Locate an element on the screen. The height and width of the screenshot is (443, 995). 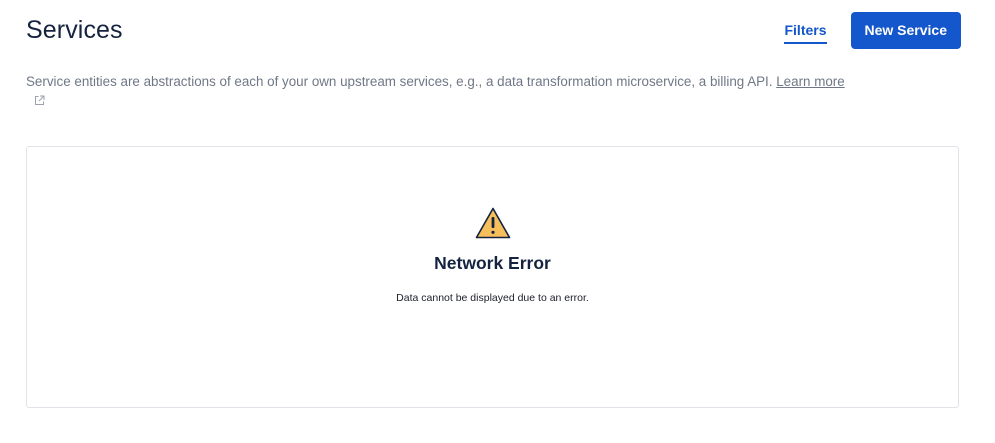
warning-icon is located at coordinates (492, 223).